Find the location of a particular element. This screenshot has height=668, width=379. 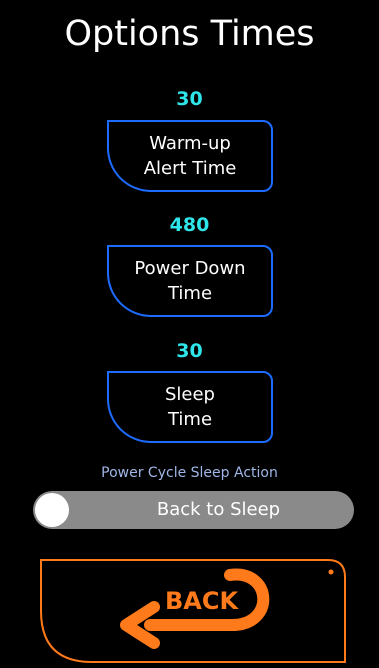

power-cycle-sleep-action-toggle: Back to Sleep is located at coordinates (193, 510).